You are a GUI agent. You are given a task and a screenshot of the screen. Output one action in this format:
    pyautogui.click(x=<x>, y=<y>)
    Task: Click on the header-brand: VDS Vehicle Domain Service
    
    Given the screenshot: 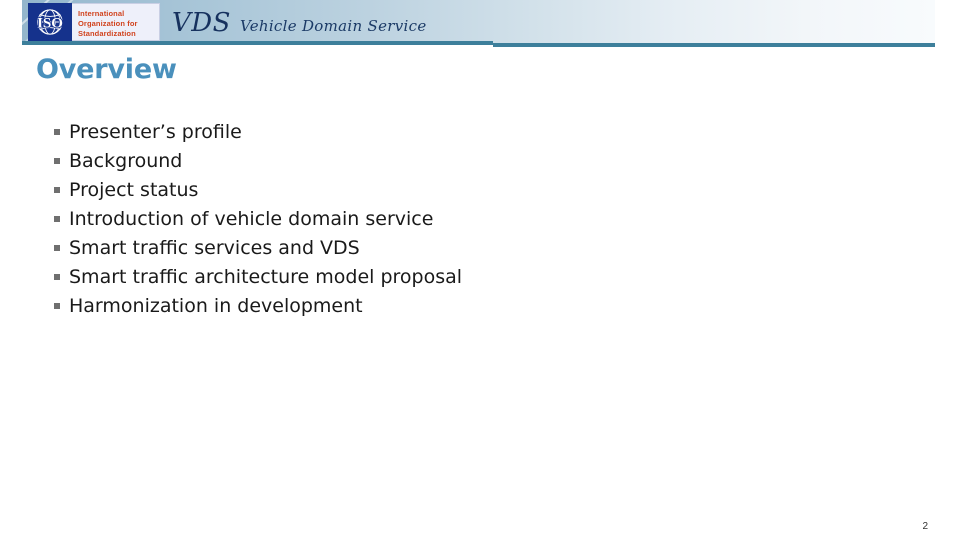 What is the action you would take?
    pyautogui.click(x=299, y=23)
    